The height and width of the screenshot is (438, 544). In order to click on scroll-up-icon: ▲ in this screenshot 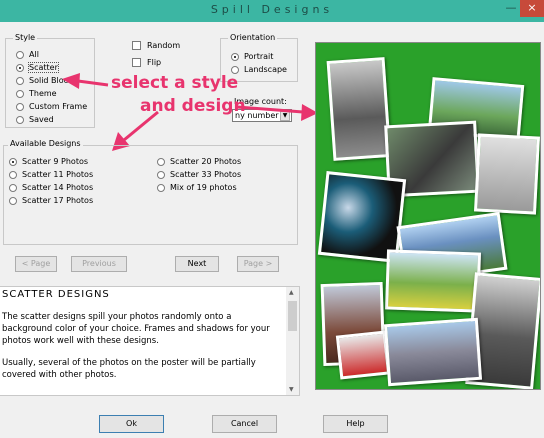, I will do `click(291, 292)`.